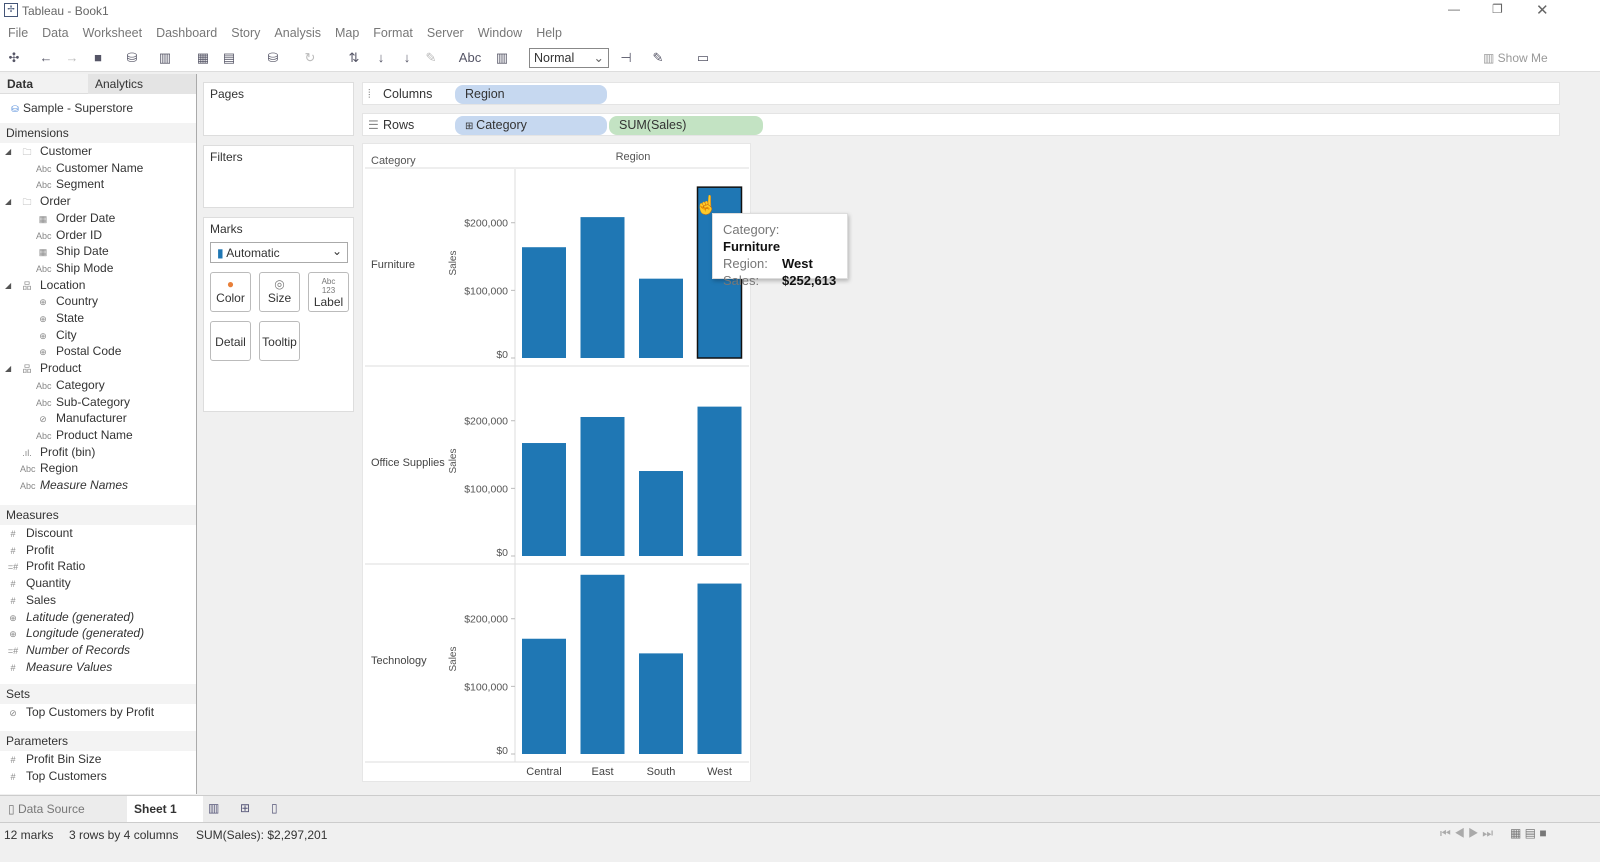  Describe the element at coordinates (98, 600) in the screenshot. I see `field-item: # Sales` at that location.